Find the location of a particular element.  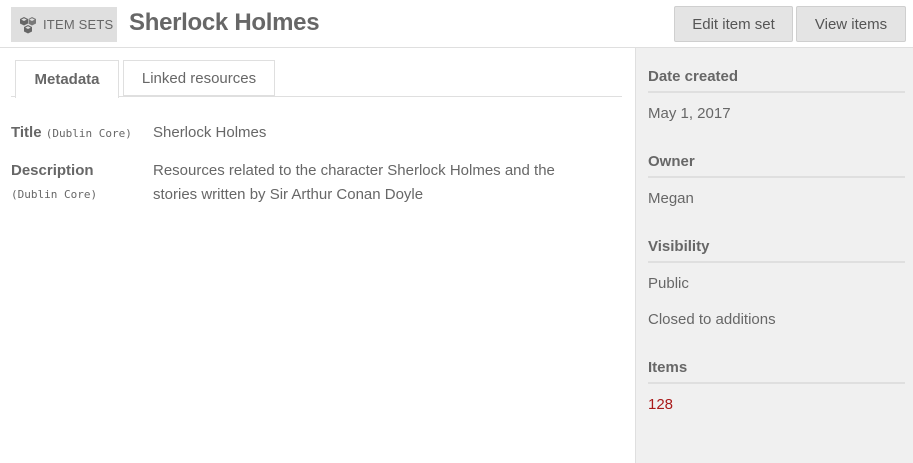

section-badge: ITEM SETS is located at coordinates (64, 24).